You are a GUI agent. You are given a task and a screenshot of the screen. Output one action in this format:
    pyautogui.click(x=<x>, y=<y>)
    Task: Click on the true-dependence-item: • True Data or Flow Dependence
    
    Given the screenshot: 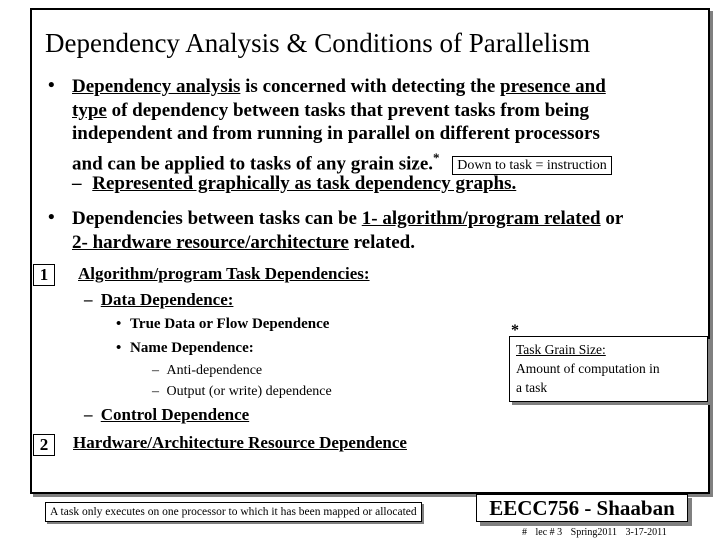 What is the action you would take?
    pyautogui.click(x=222, y=324)
    